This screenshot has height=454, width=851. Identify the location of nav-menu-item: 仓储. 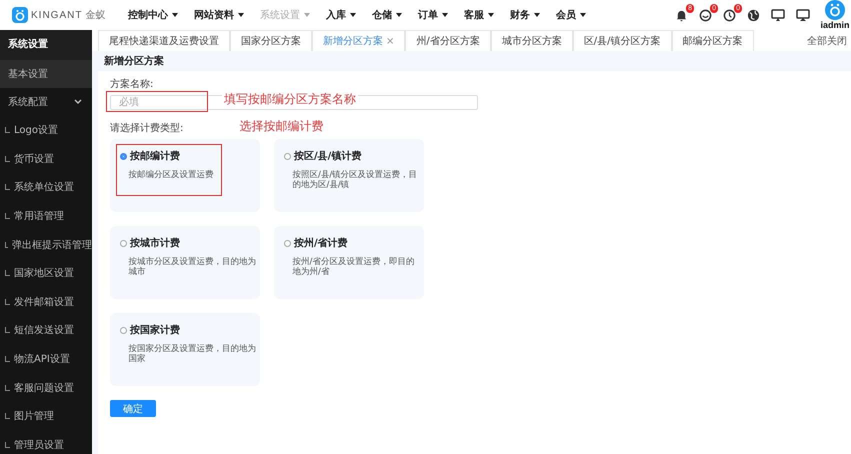
(387, 15).